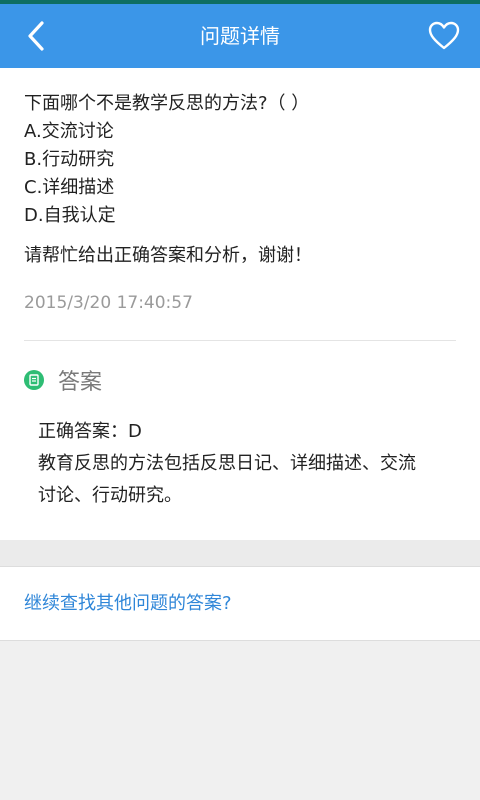 This screenshot has width=480, height=800. I want to click on question-text: 下面哪个不是教学反思的方法?（ ）, so click(167, 103).